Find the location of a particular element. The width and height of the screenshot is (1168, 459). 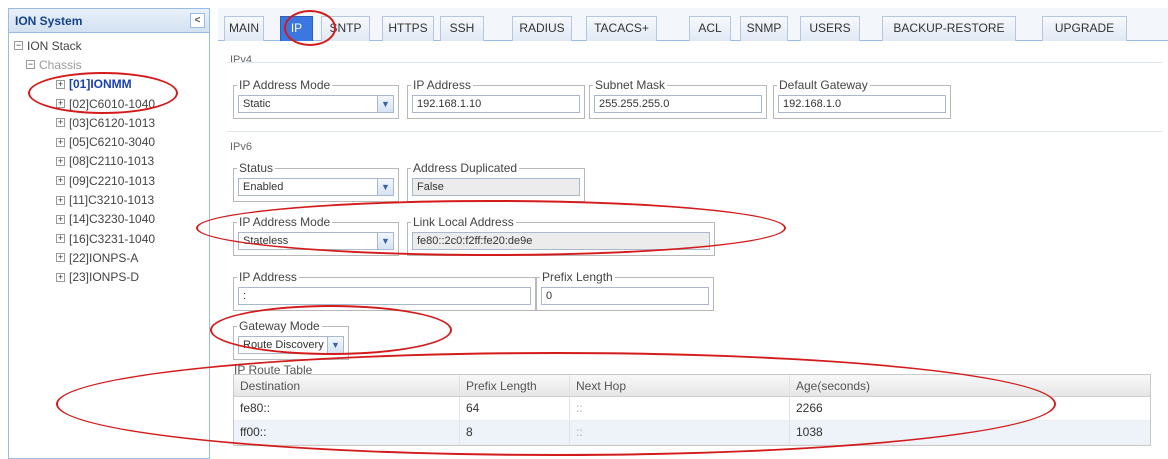

tree-item-label: [22]IONPS-A is located at coordinates (104, 257).